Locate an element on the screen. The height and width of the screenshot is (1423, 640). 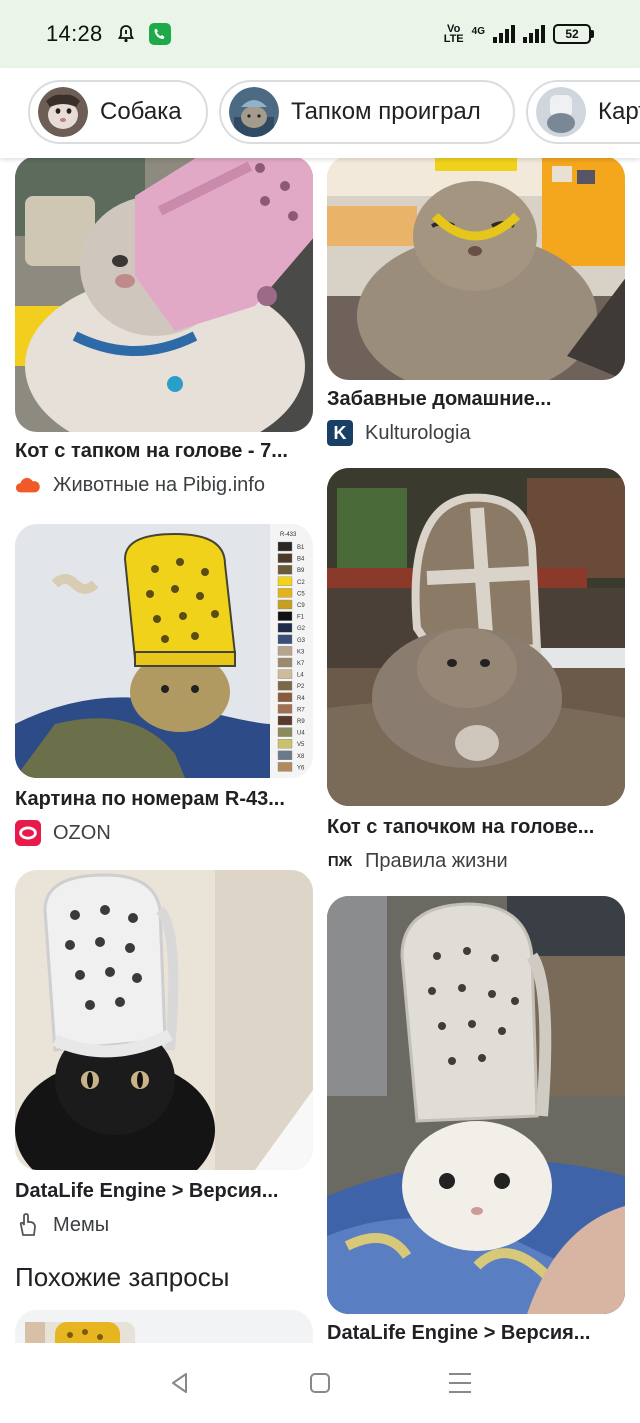
status-time: 14:28 is located at coordinates (74, 33).